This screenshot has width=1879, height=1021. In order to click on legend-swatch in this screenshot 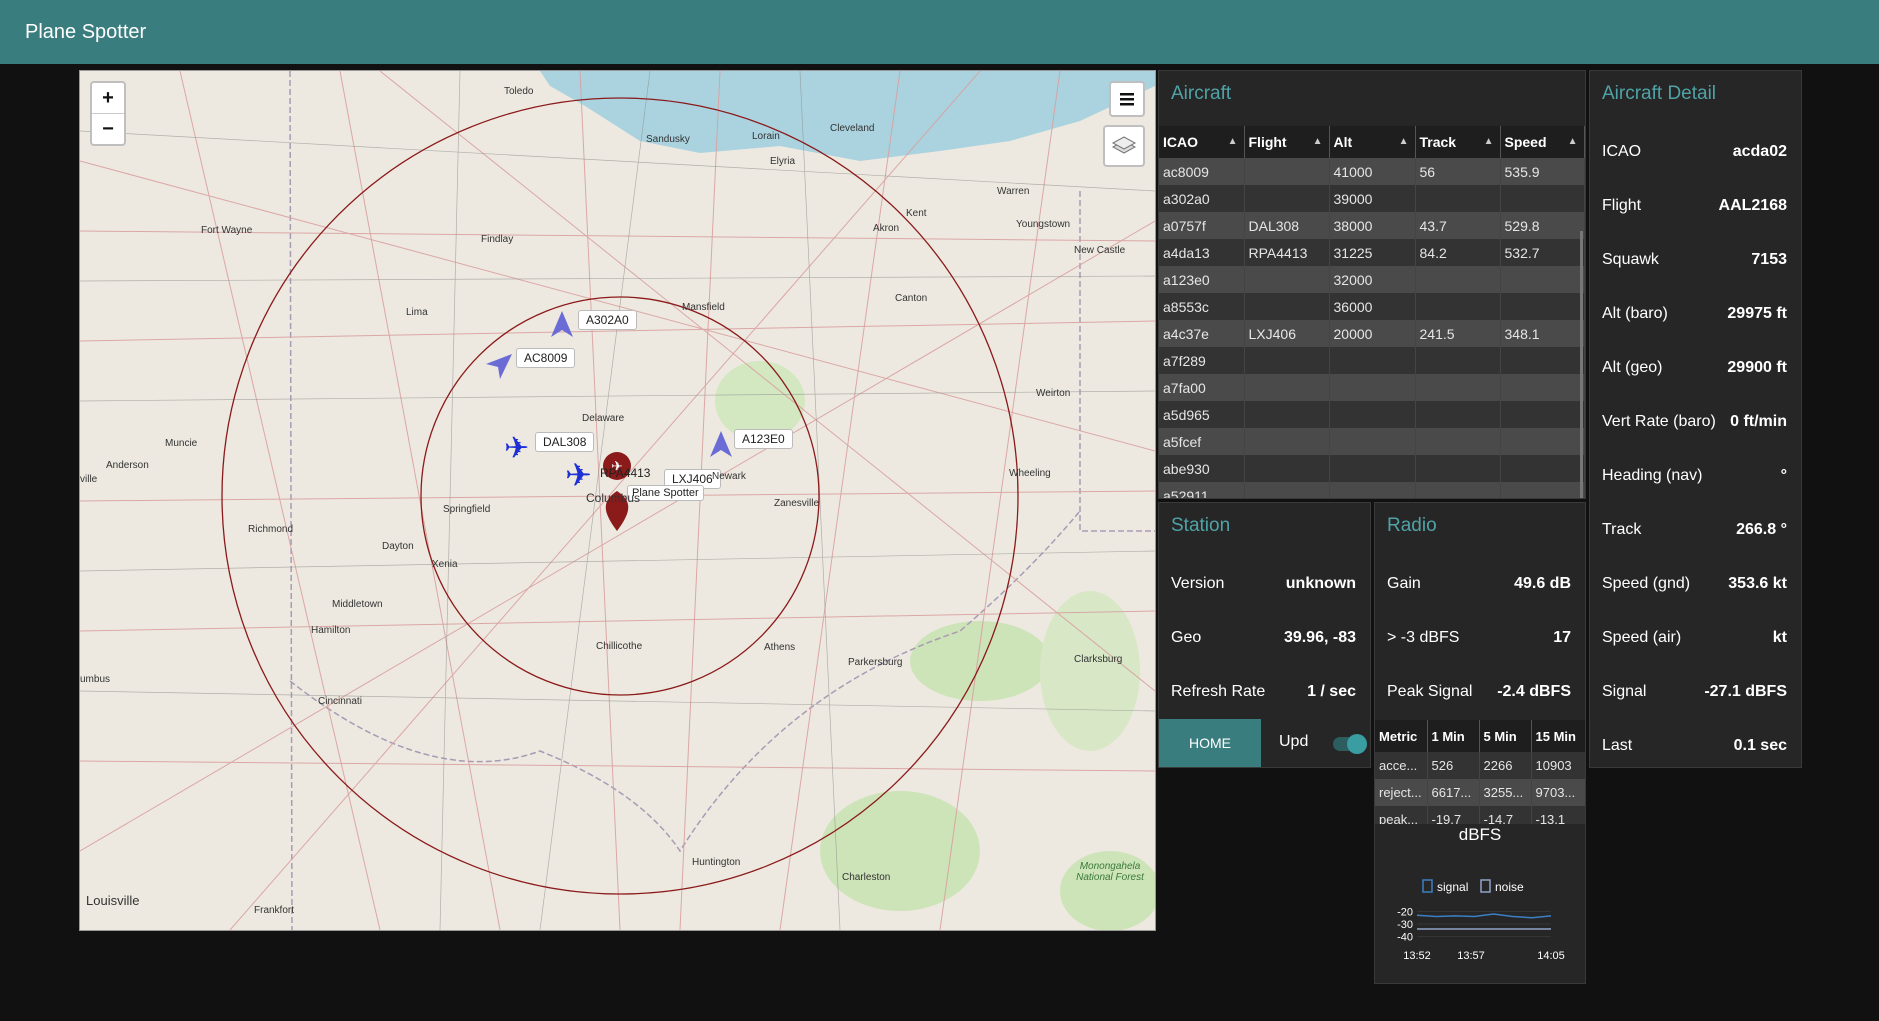, I will do `click(1485, 886)`.